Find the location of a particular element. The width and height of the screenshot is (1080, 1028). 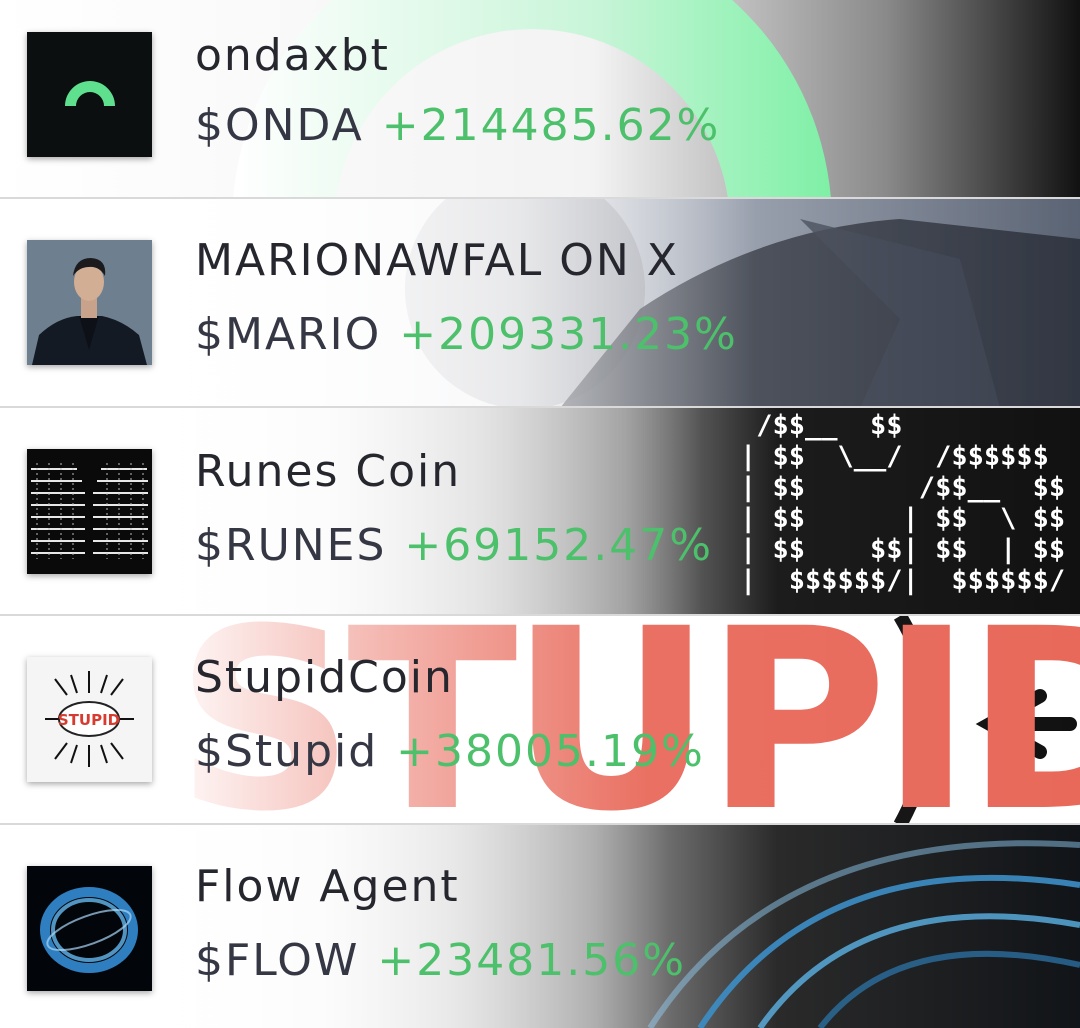

token-change: +38005.19% is located at coordinates (550, 751).